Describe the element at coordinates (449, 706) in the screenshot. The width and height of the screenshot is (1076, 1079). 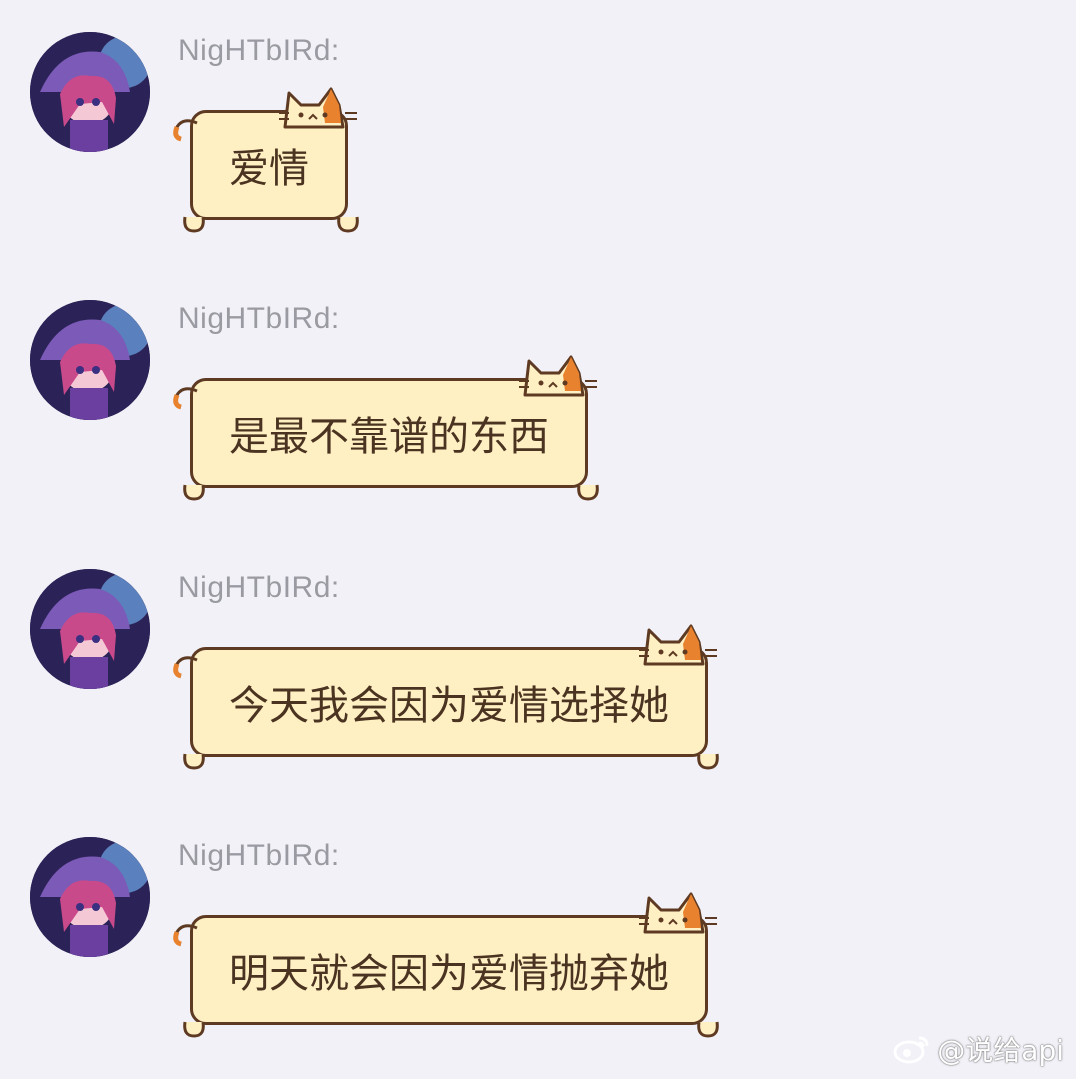
I see `message-text: 今天我会因为爱情选择她` at that location.